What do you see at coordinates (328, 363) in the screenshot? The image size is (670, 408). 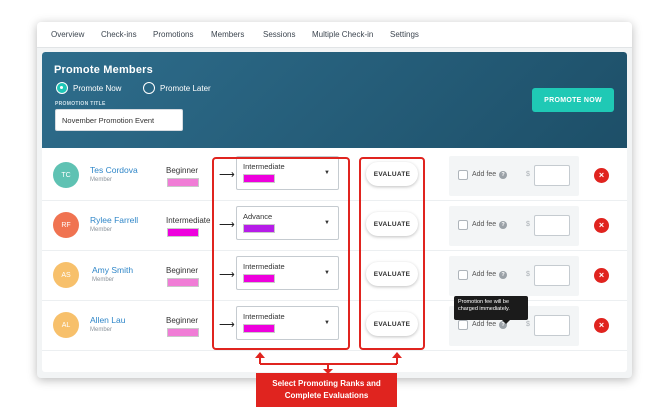 I see `callout-bracket` at bounding box center [328, 363].